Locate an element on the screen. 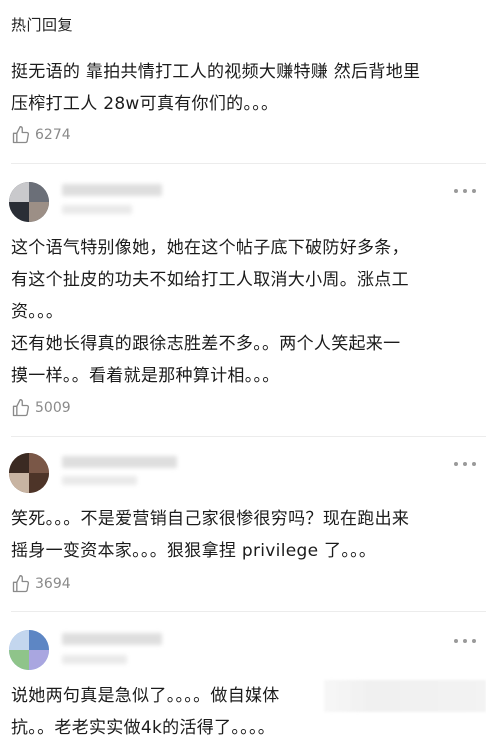 The height and width of the screenshot is (745, 486). comment-line: 笑死。。。不是爱营销自己家很惨很穷吗？现在跑出来 is located at coordinates (210, 519).